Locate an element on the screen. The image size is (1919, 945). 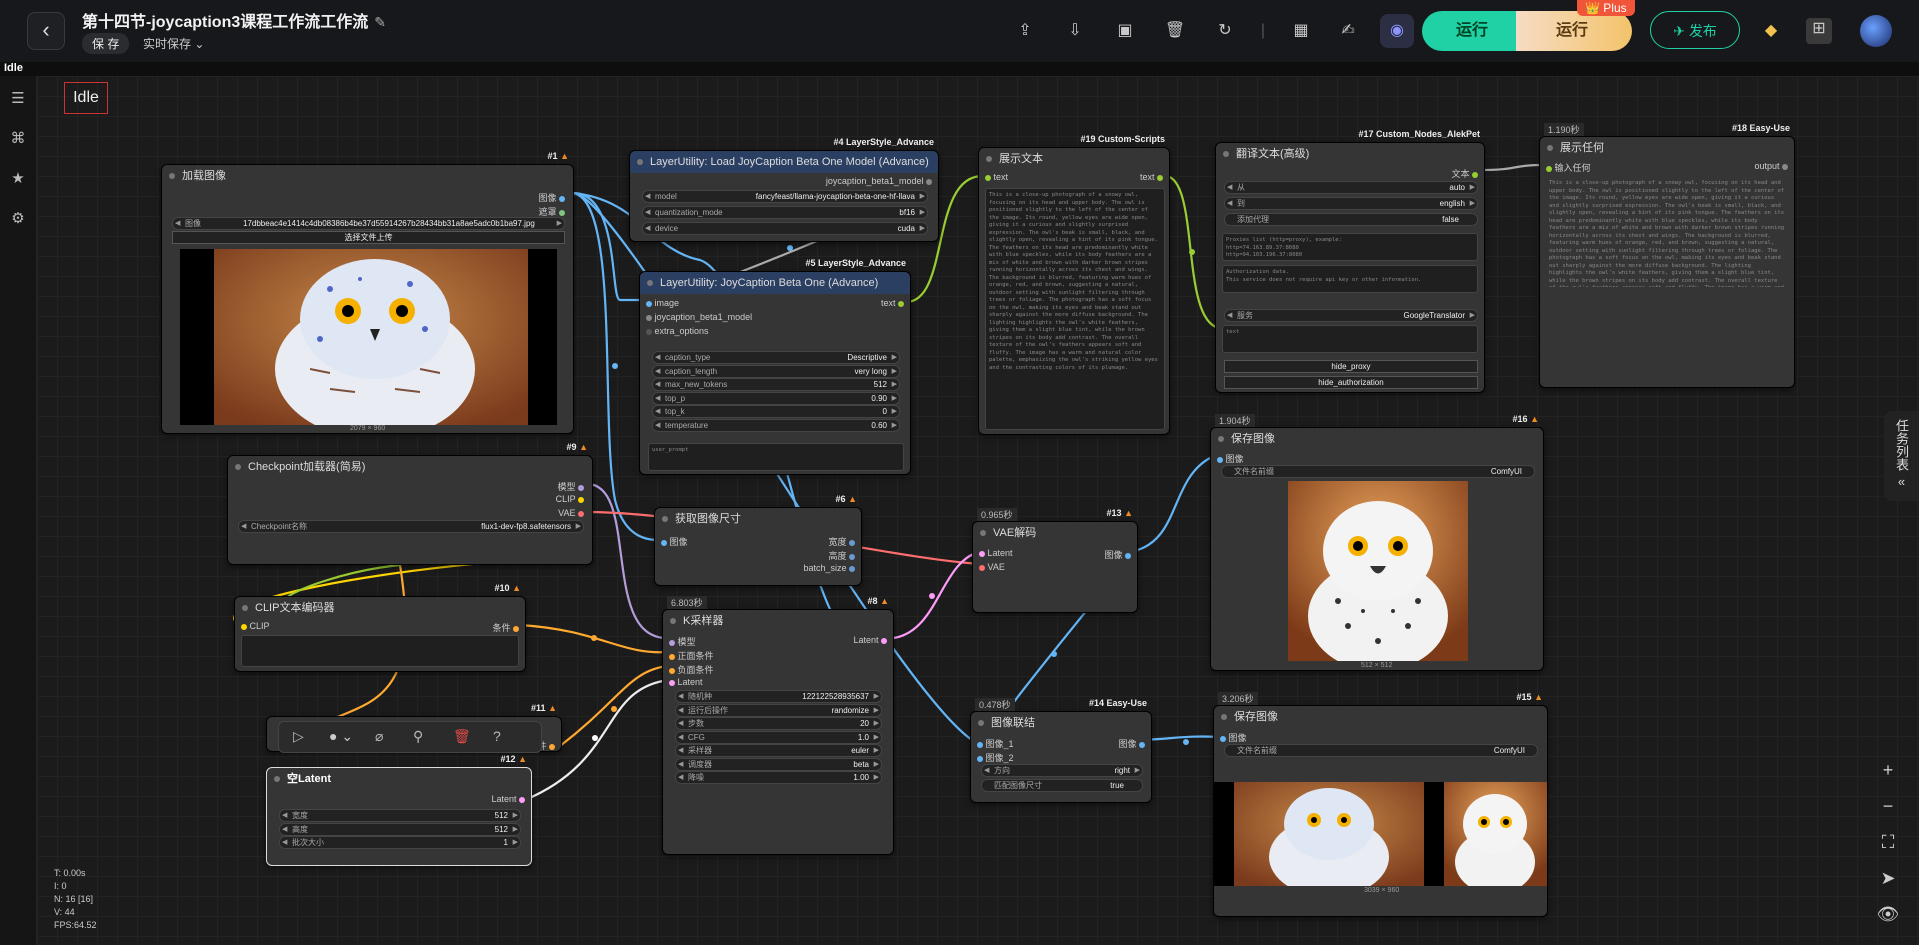
output-vae: VAE is located at coordinates (571, 513).